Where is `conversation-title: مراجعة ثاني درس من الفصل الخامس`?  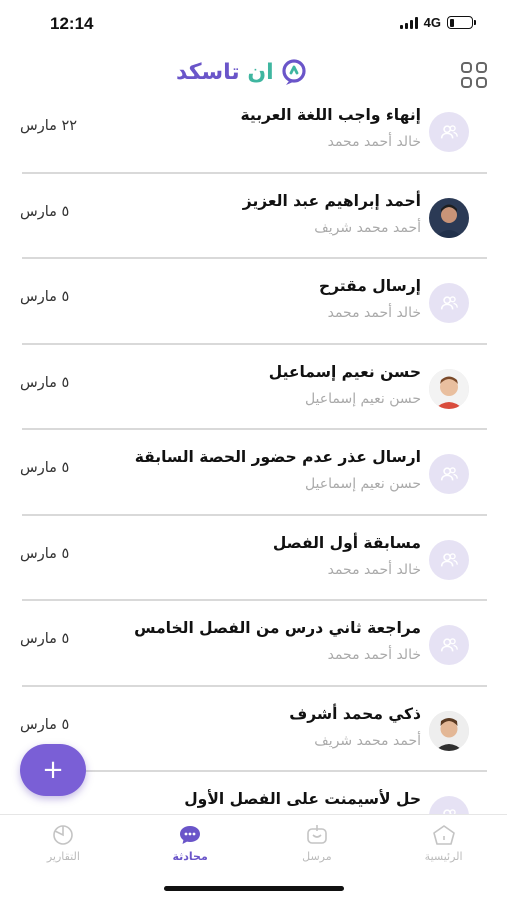 conversation-title: مراجعة ثاني درس من الفصل الخامس is located at coordinates (277, 628).